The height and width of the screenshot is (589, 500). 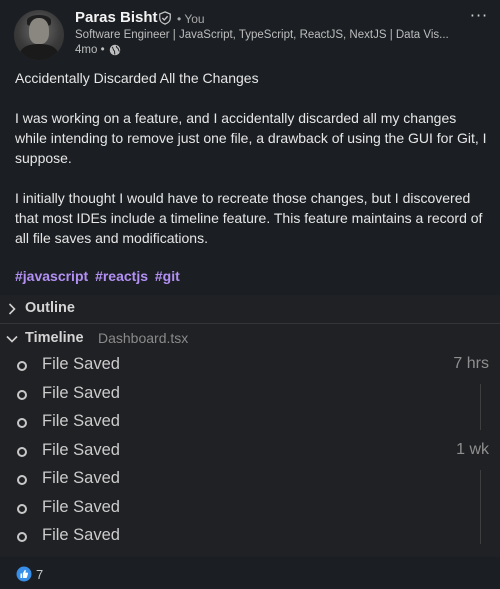 What do you see at coordinates (471, 363) in the screenshot?
I see `timeline-item-time: 7 hrs` at bounding box center [471, 363].